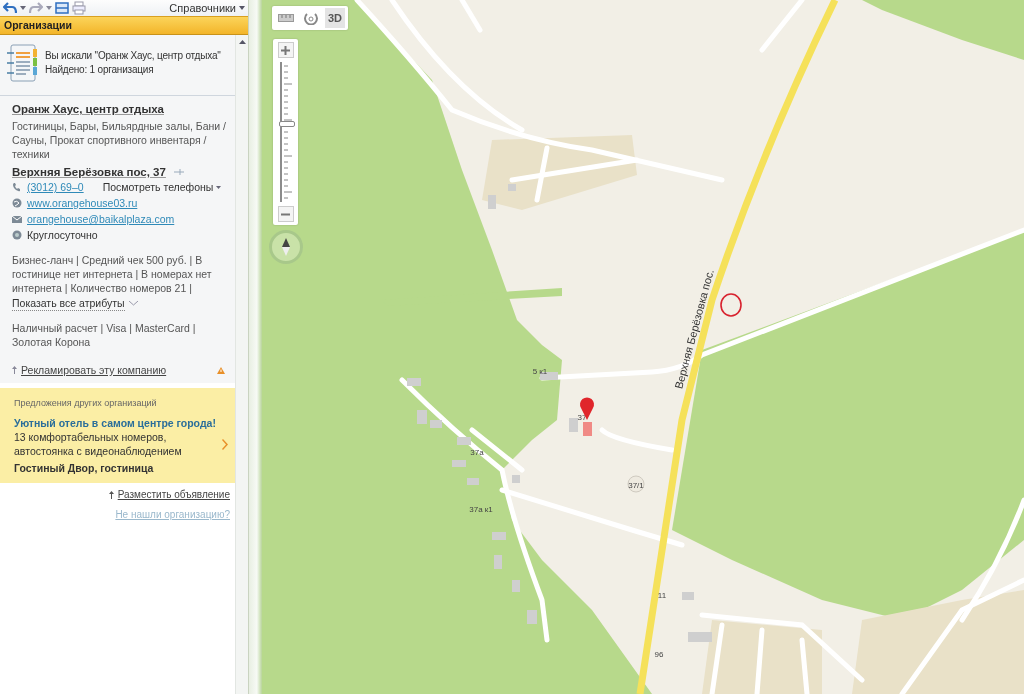 The image size is (1024, 694). What do you see at coordinates (98, 444) in the screenshot?
I see `ad-text: 13 комфортабельных номеров, автостоянка с видеонаблюдением` at bounding box center [98, 444].